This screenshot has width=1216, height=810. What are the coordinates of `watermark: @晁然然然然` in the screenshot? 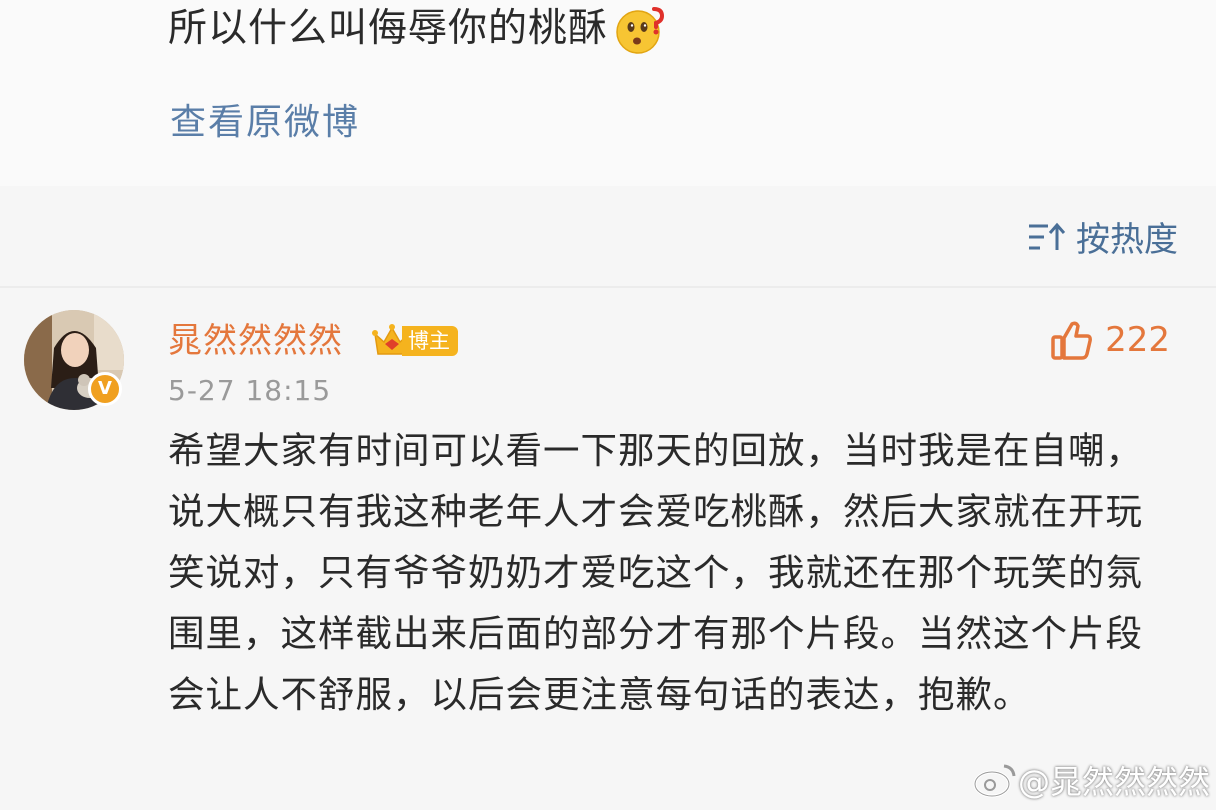 It's located at (1091, 780).